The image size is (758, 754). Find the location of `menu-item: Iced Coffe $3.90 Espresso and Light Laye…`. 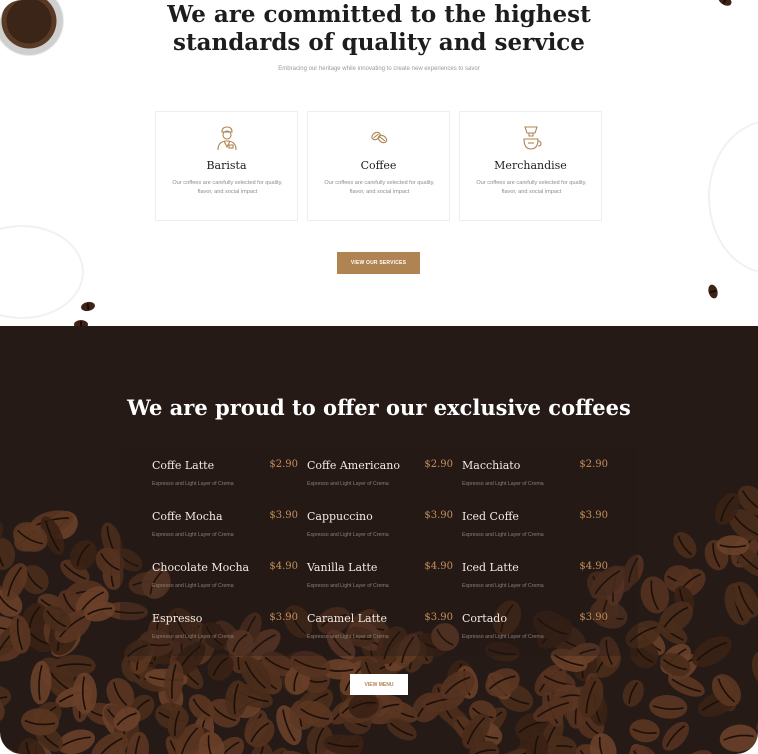

menu-item: Iced Coffe $3.90 Espresso and Light Laye… is located at coordinates (535, 530).